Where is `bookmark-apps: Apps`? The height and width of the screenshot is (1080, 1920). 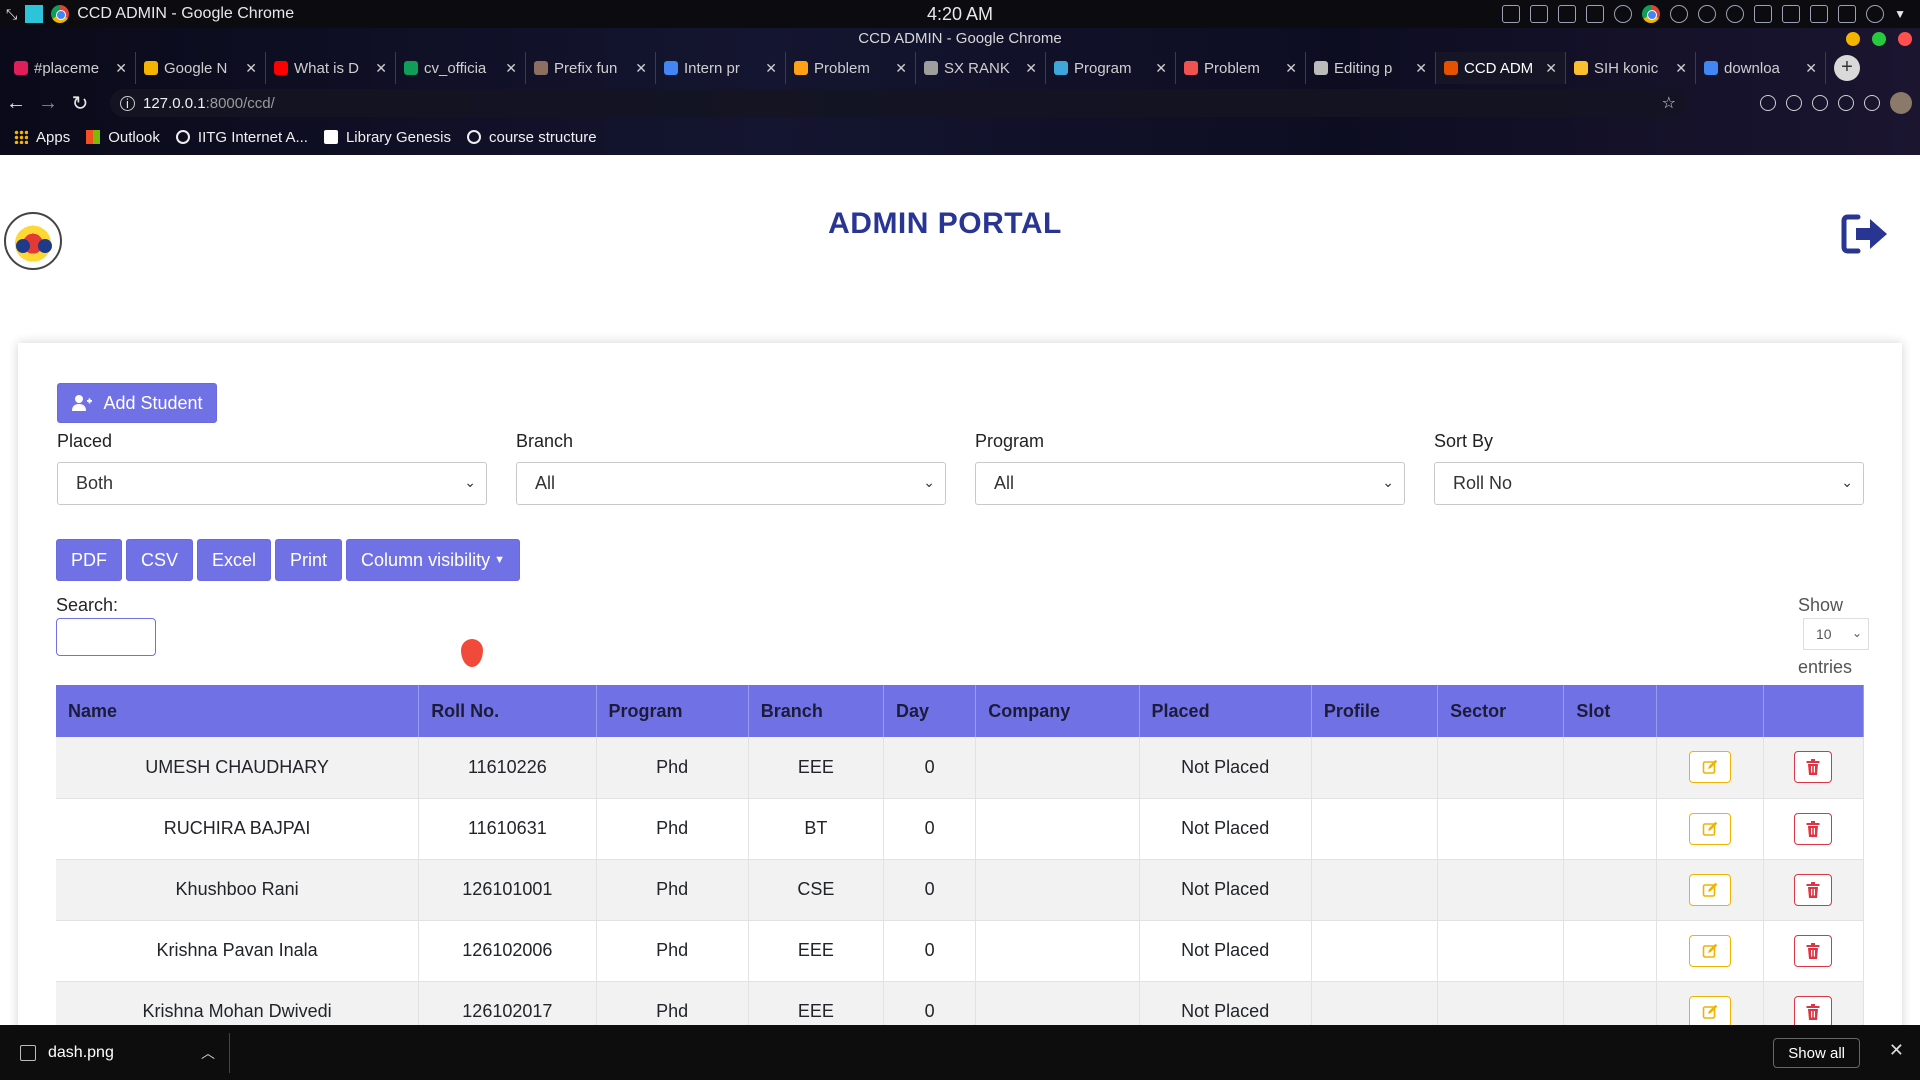
bookmark-apps: Apps is located at coordinates (42, 137).